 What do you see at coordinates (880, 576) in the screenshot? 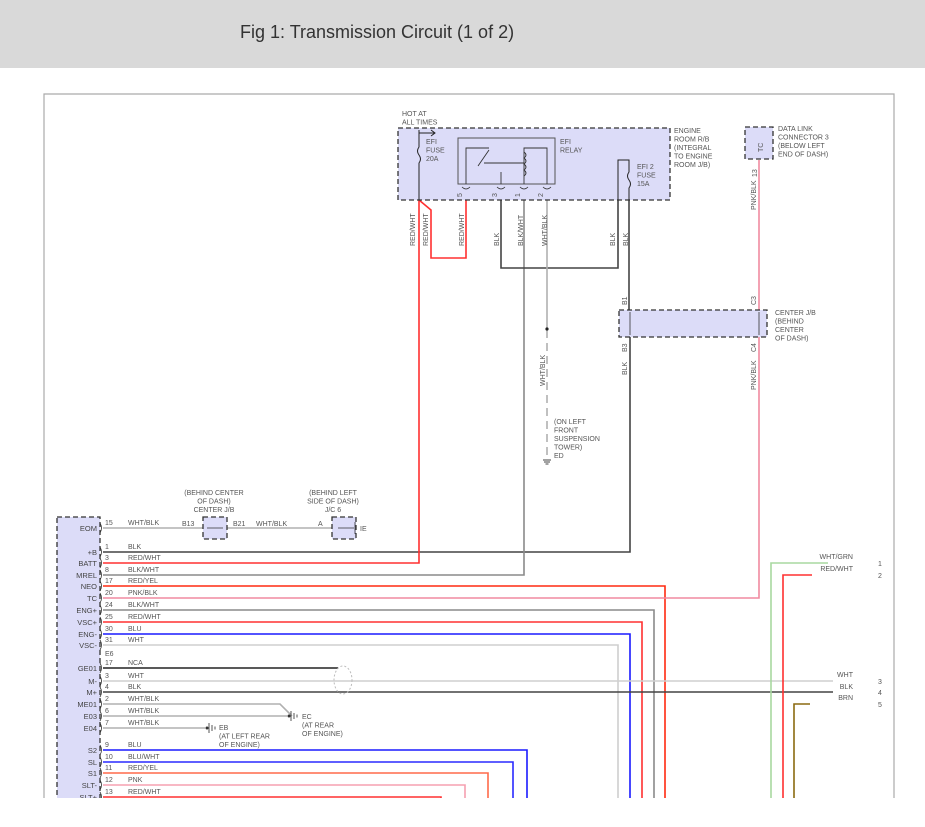
I see `right-connector-pin: 2` at bounding box center [880, 576].